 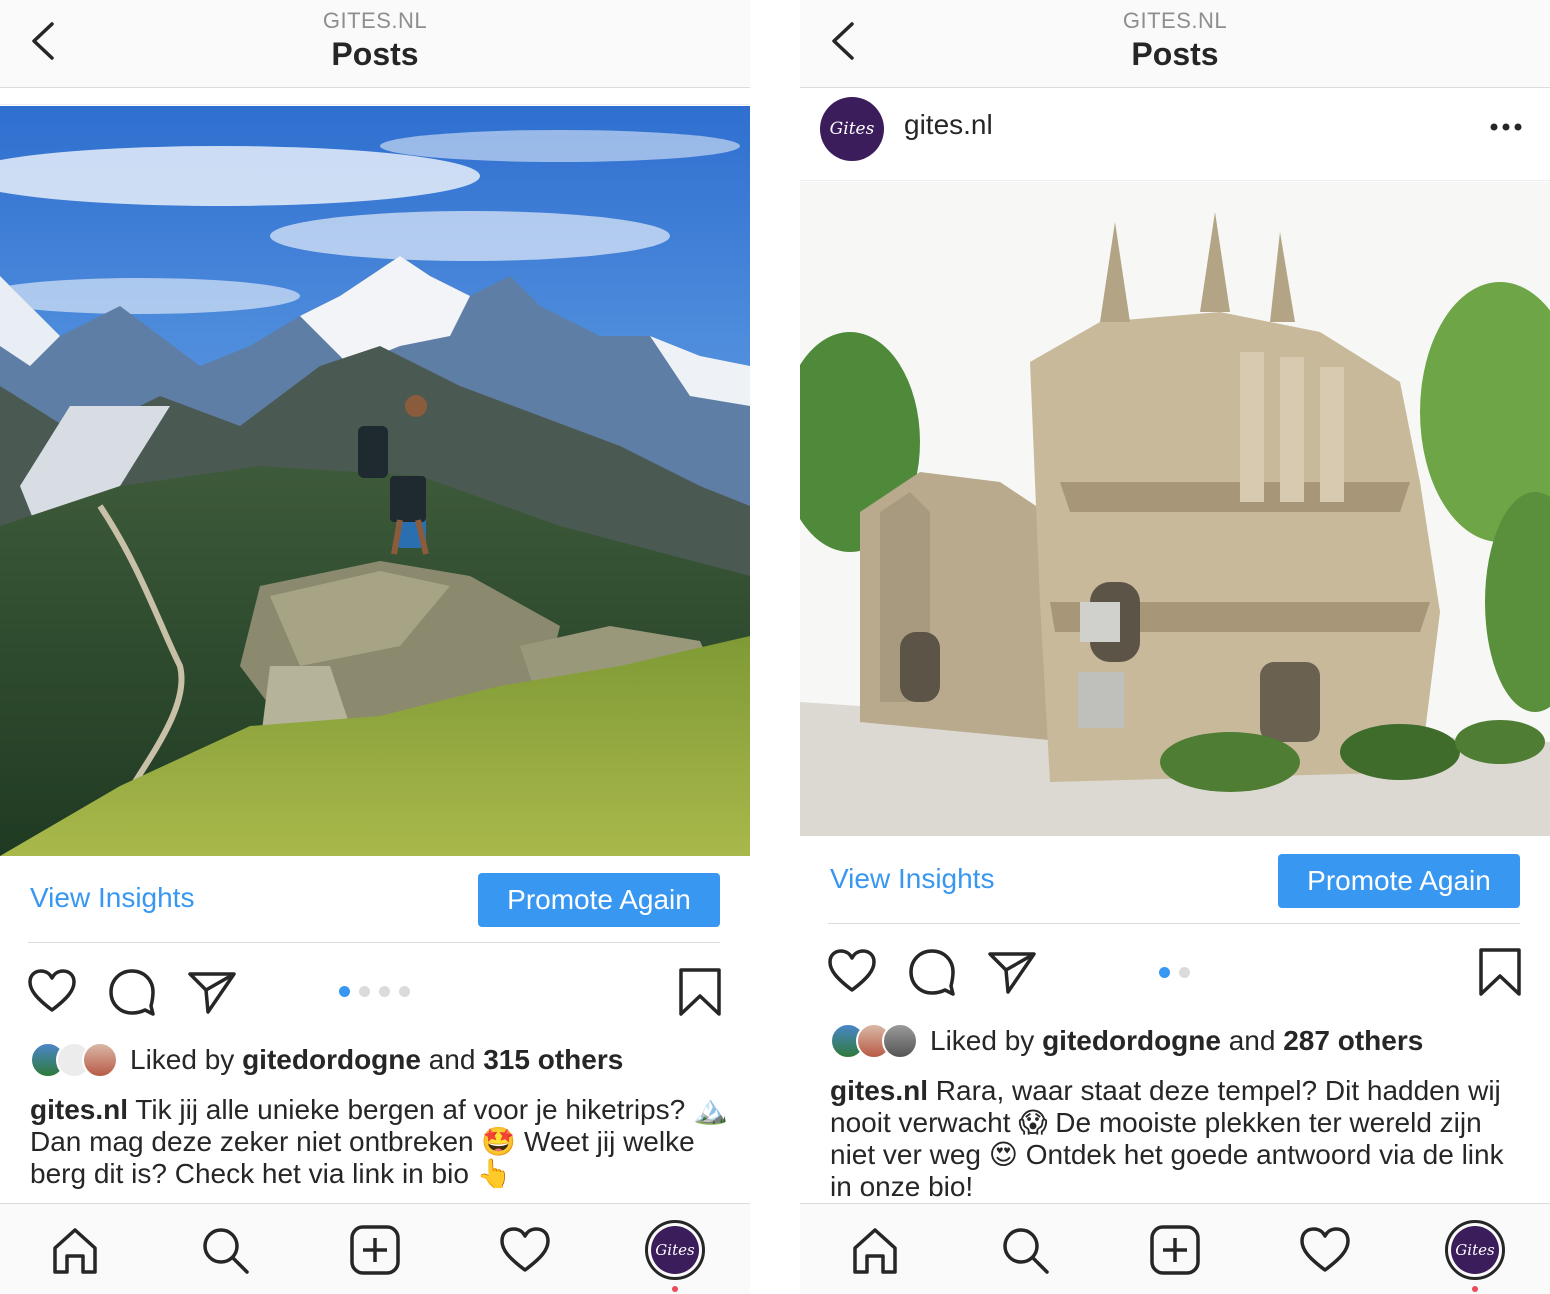 I want to click on more-horizontal-icon, so click(x=1506, y=127).